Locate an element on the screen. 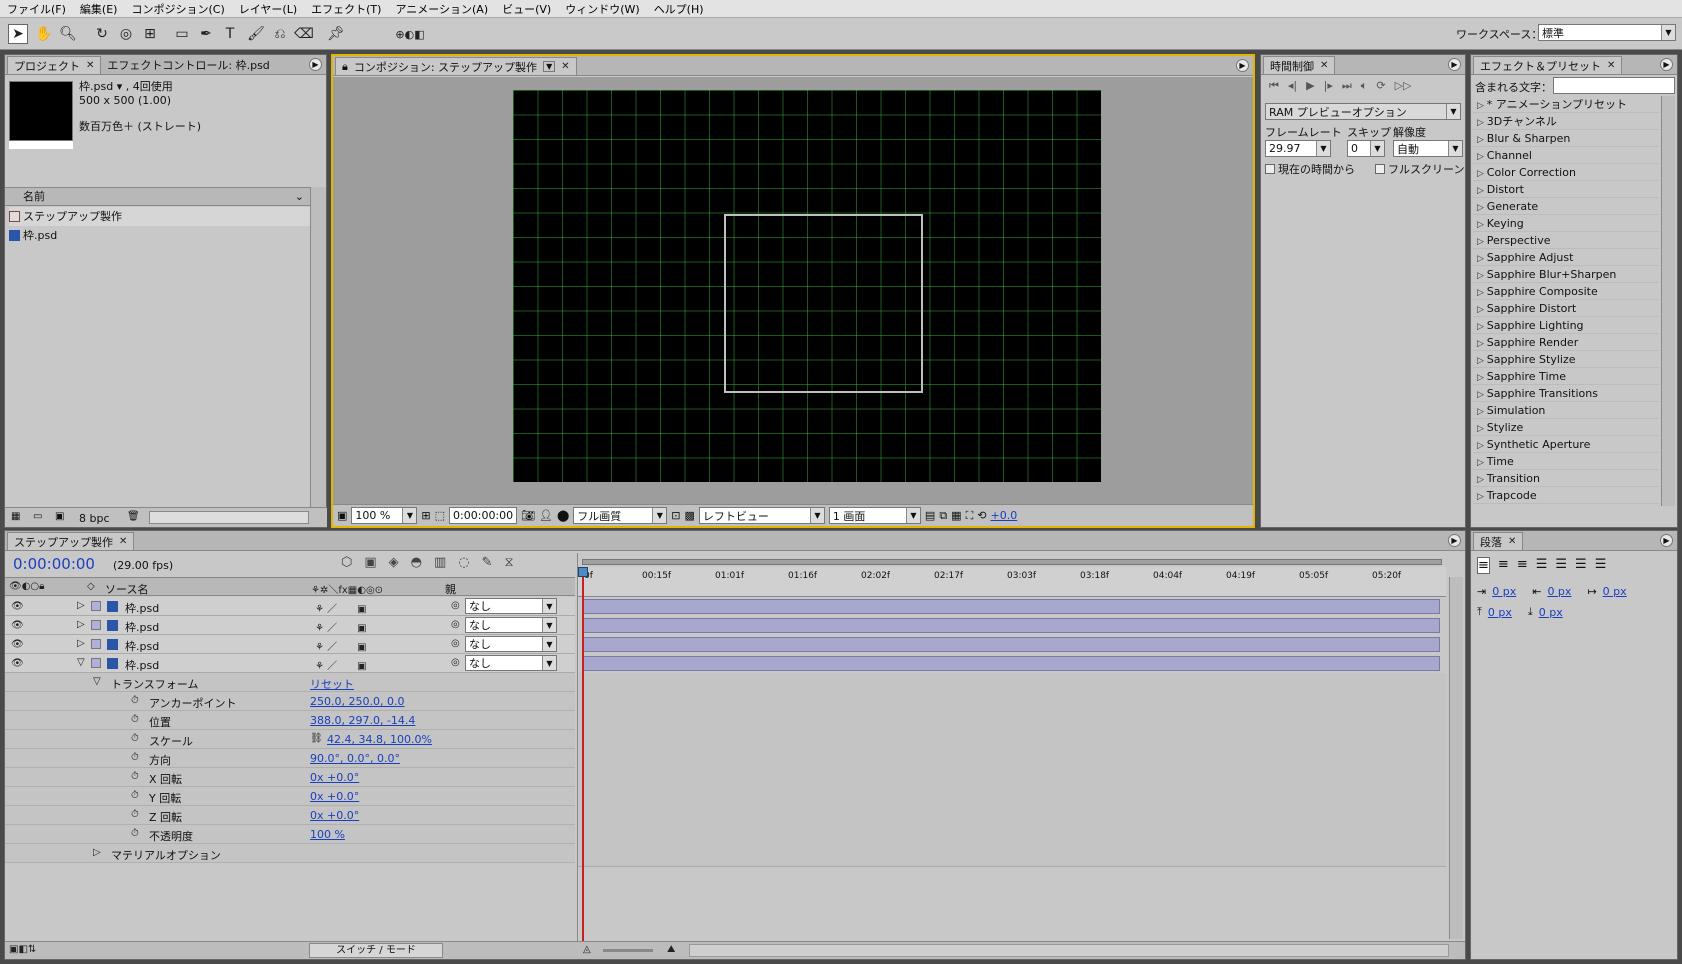 This screenshot has width=1682, height=964. zoom-in-icon: ⛰ is located at coordinates (671, 949).